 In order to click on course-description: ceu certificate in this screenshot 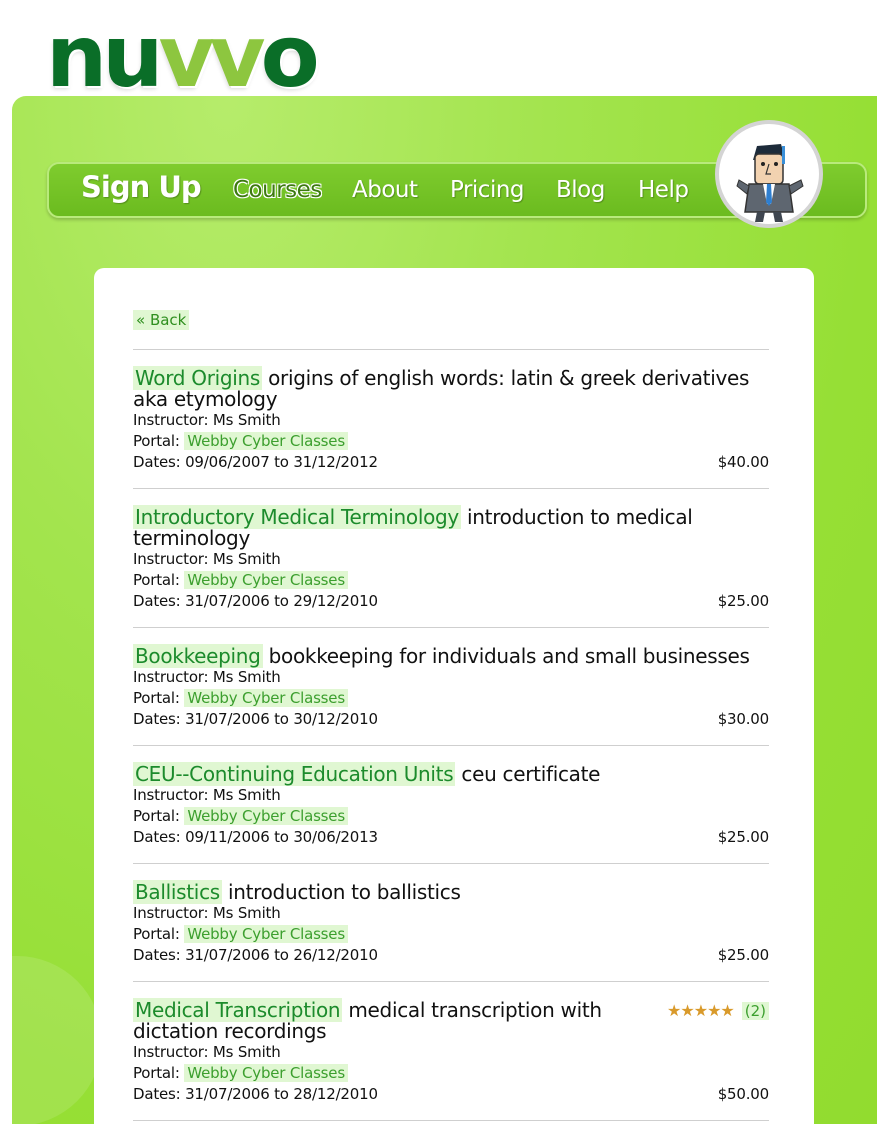, I will do `click(531, 774)`.